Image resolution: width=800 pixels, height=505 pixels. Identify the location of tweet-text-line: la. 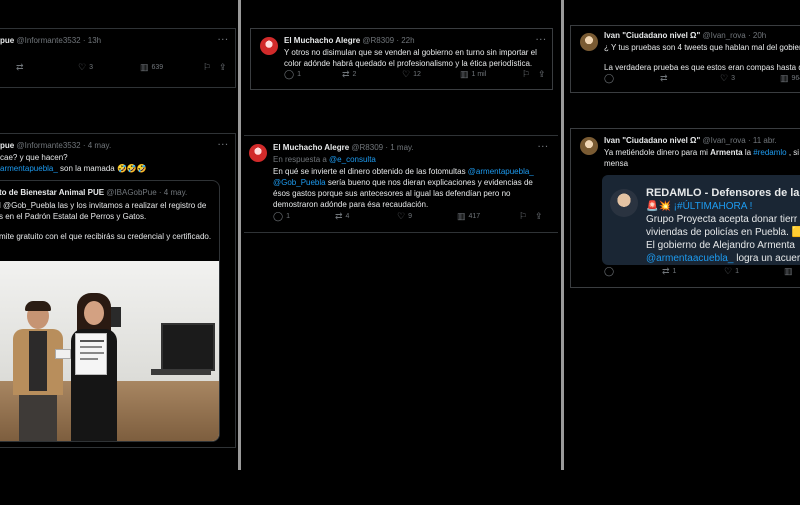
(748, 152).